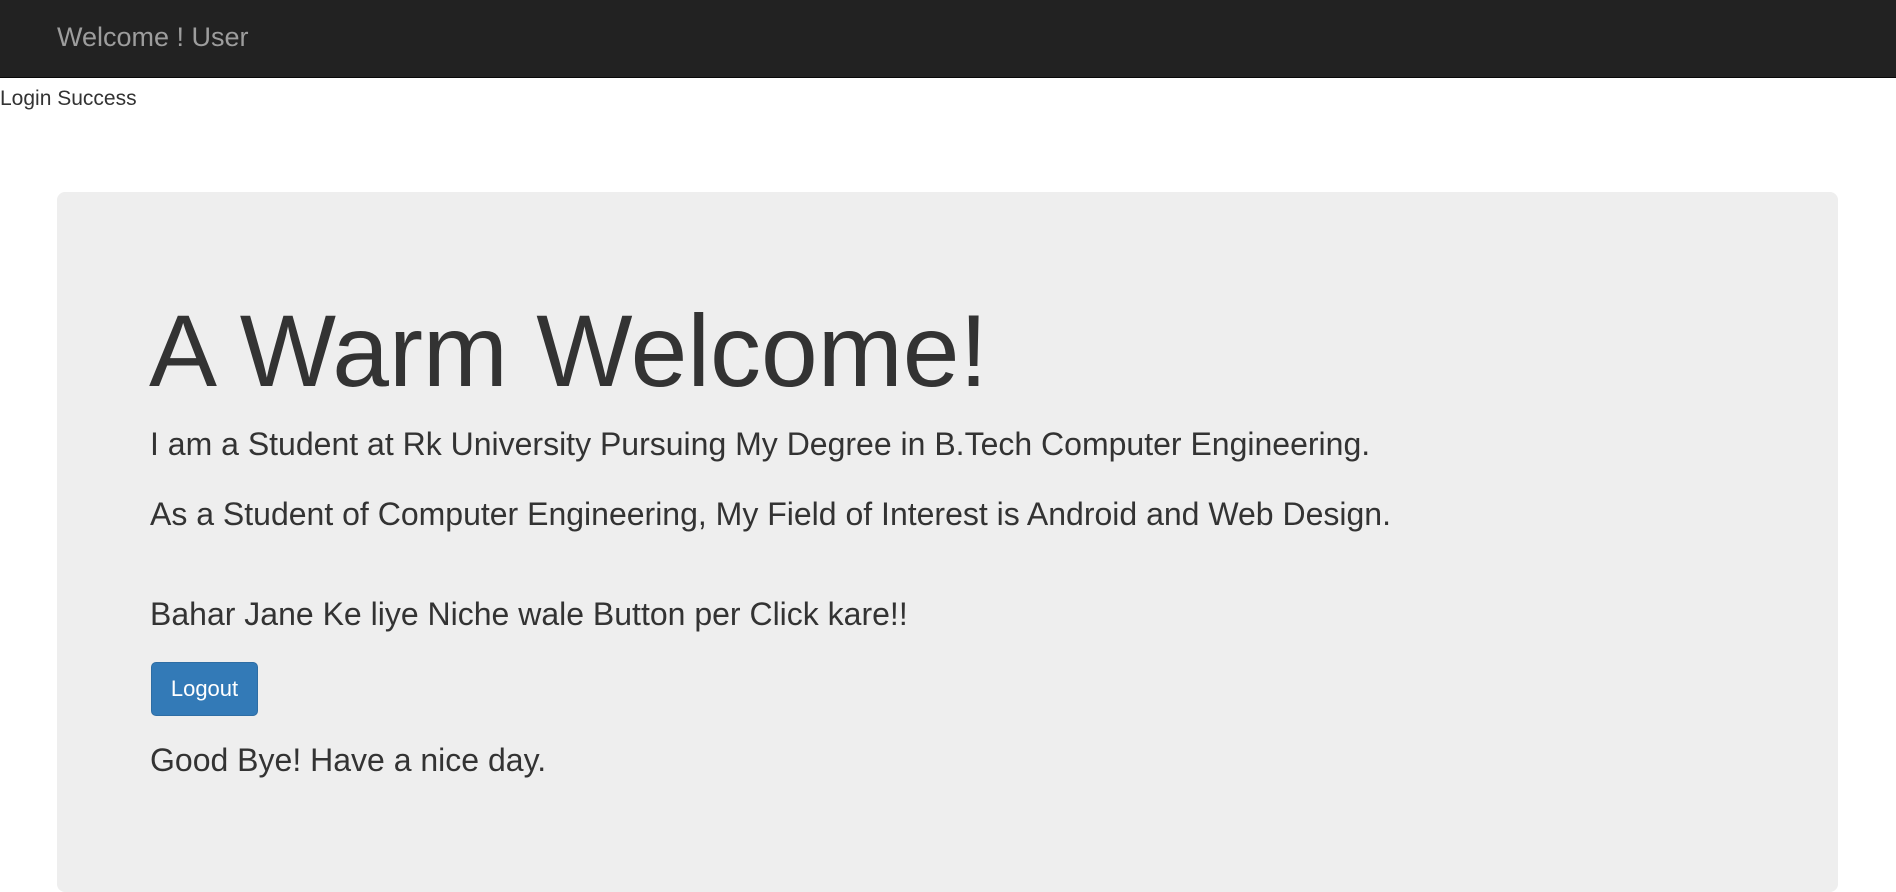 The image size is (1896, 892). What do you see at coordinates (948, 39) in the screenshot?
I see `top-navbar: Welcome ! User` at bounding box center [948, 39].